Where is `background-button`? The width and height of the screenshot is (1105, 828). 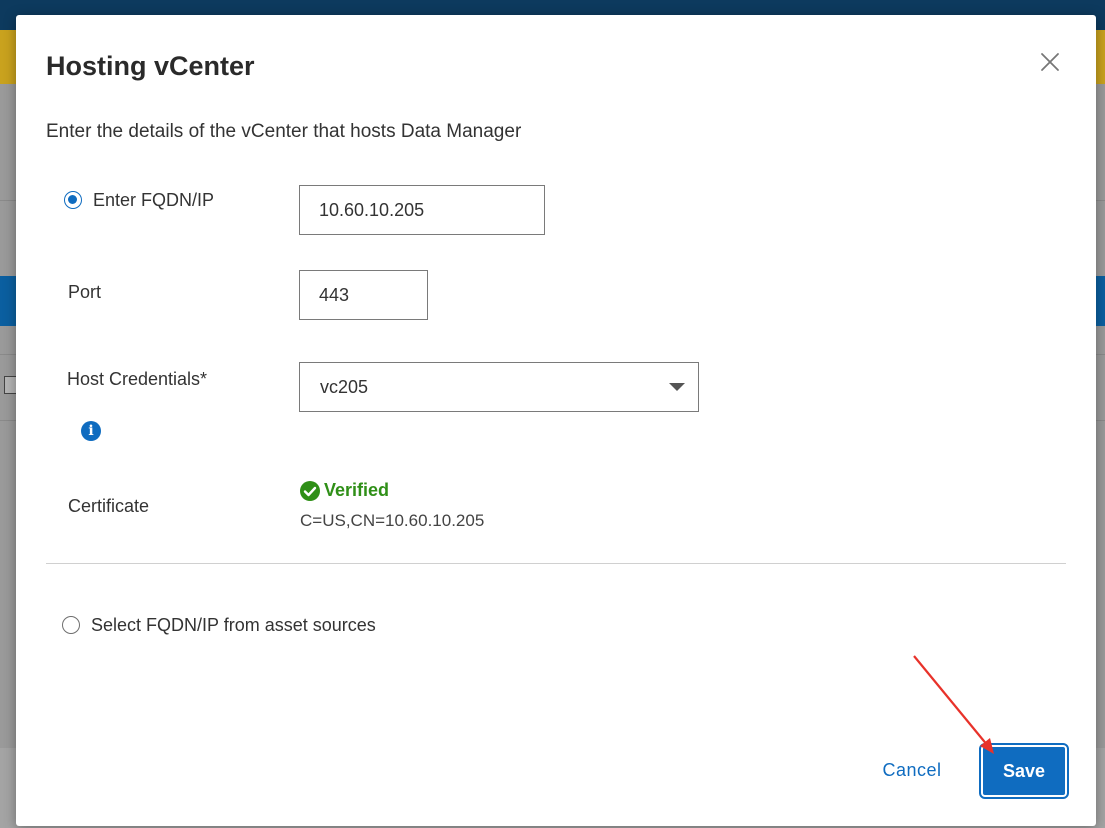 background-button is located at coordinates (8, 301).